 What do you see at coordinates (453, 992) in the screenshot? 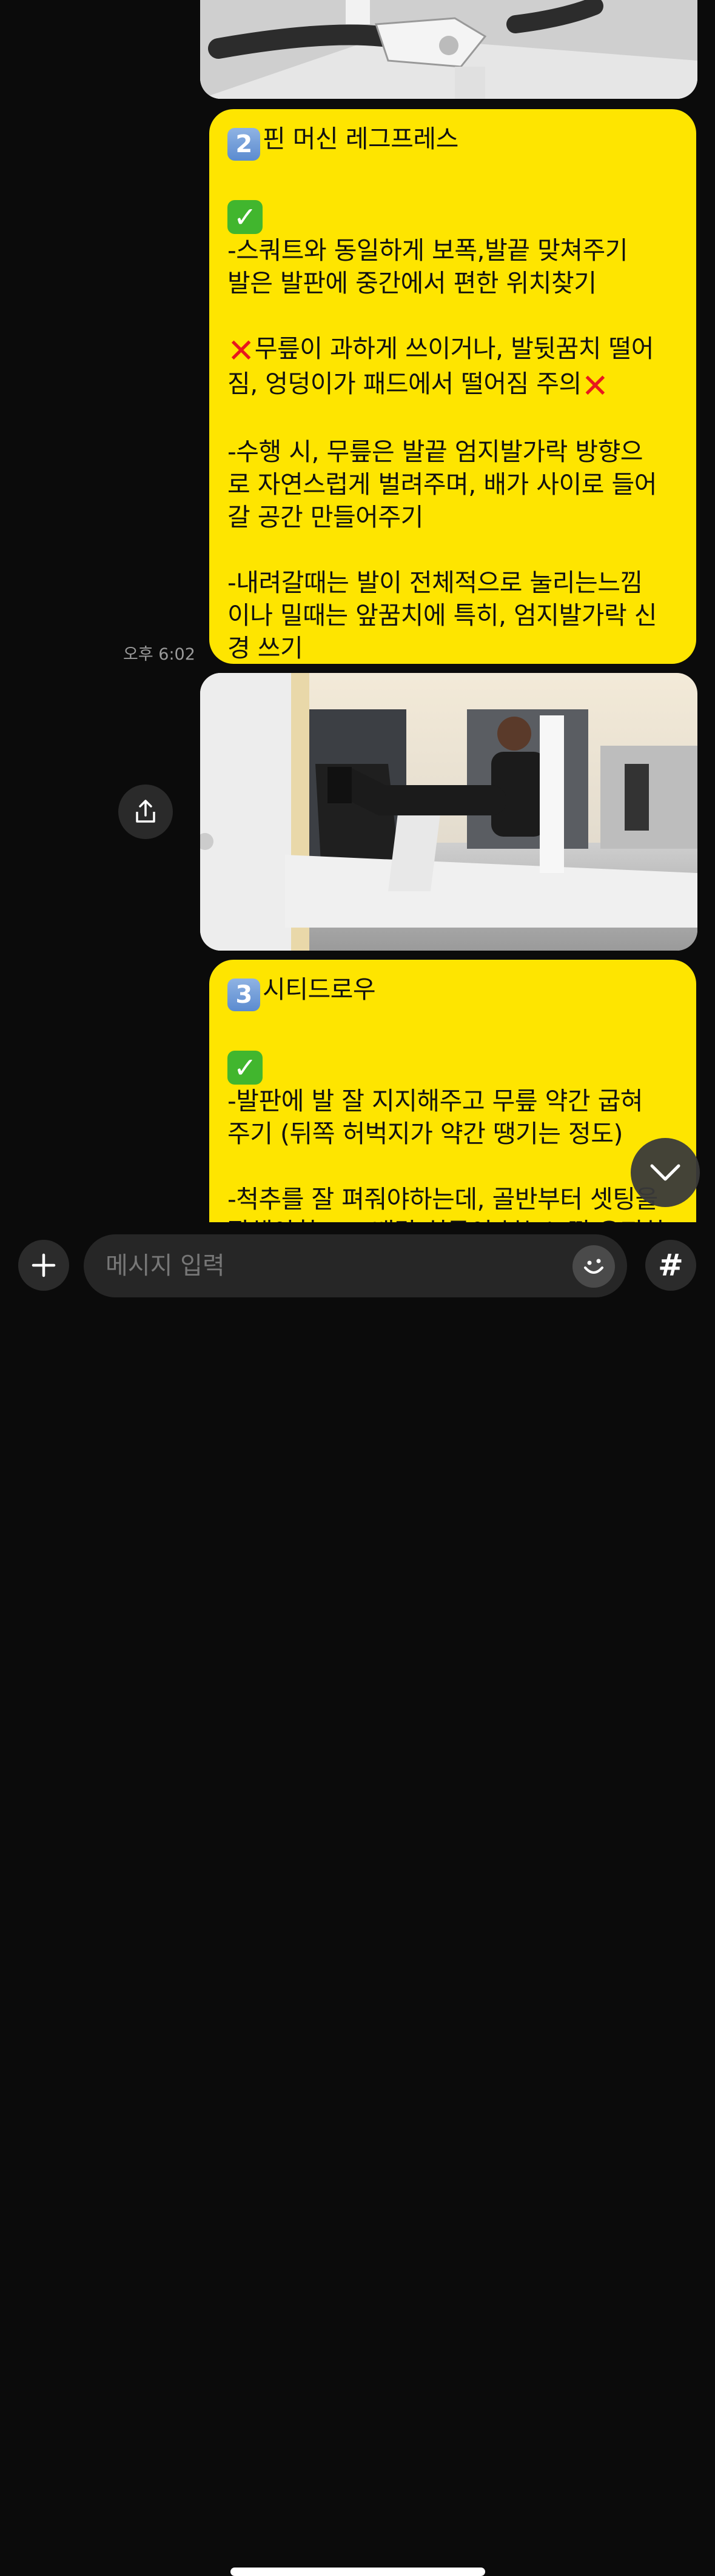
I see `bubble-title: 3 시티드로우` at bounding box center [453, 992].